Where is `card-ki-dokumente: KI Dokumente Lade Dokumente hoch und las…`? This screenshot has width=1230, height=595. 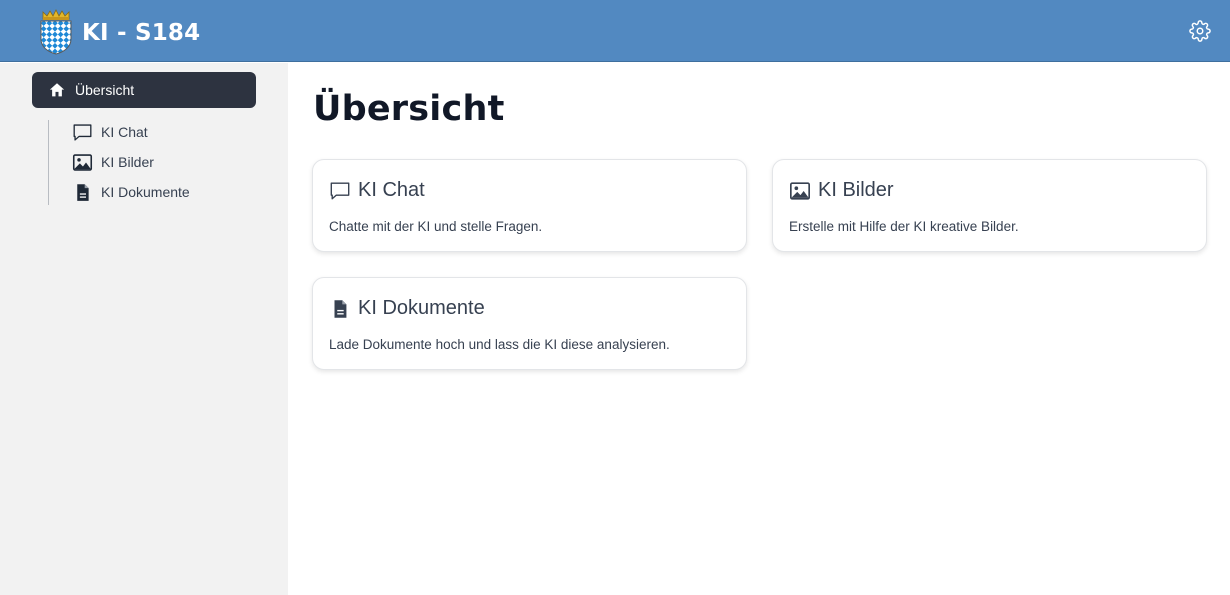
card-ki-dokumente: KI Dokumente Lade Dokumente hoch und las… is located at coordinates (529, 323).